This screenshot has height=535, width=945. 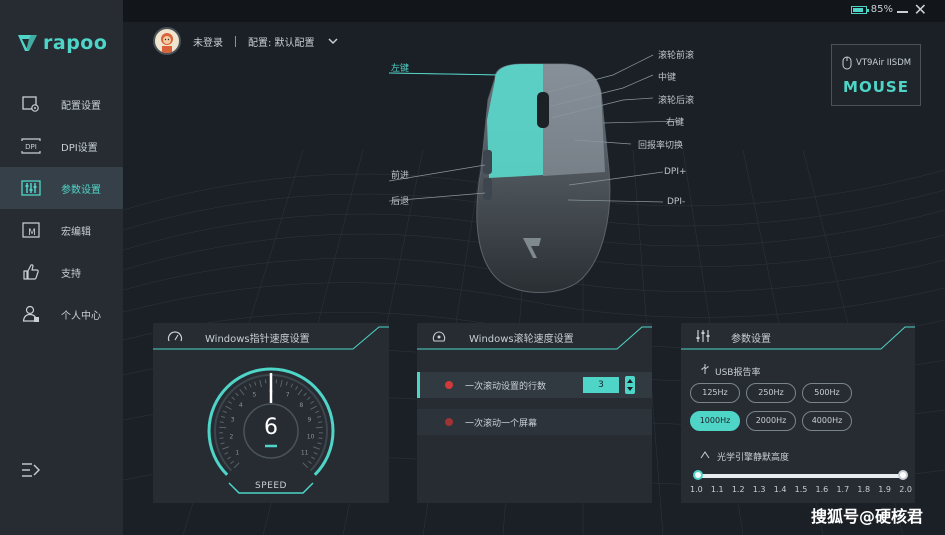 I want to click on slider-tick-label: 1.1, so click(x=717, y=489).